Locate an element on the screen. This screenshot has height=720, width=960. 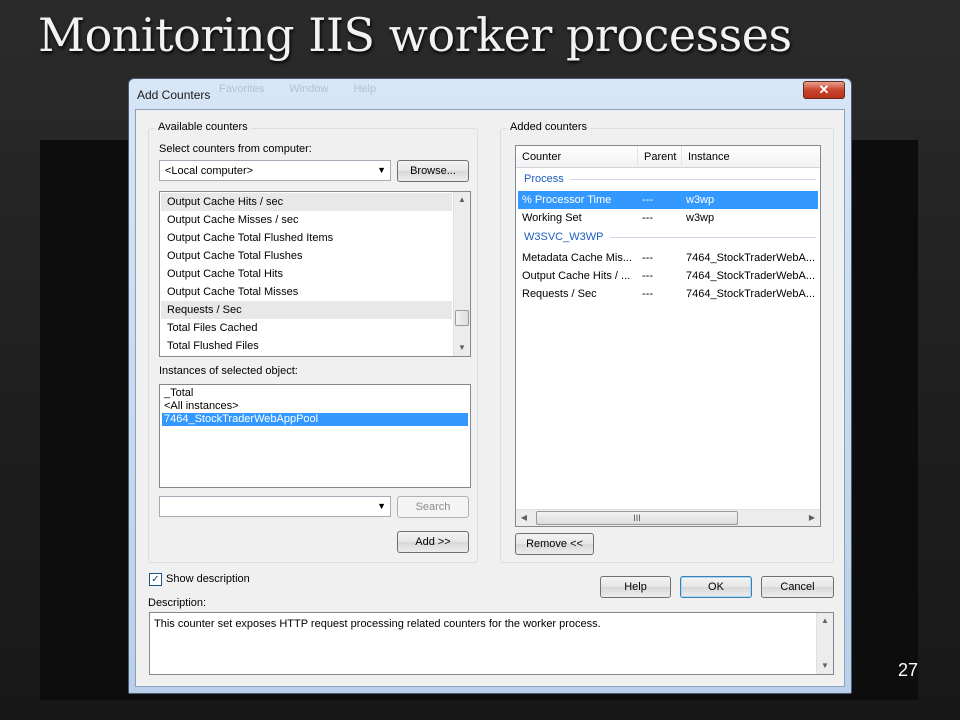
counter-group-header: W3SVC_W3WP is located at coordinates (670, 237).